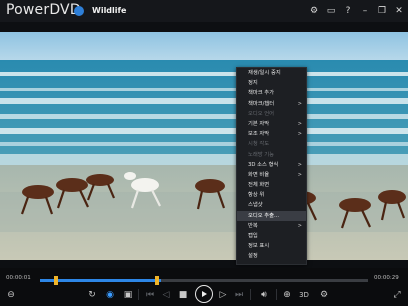 This screenshot has height=306, width=408. What do you see at coordinates (287, 295) in the screenshot?
I see `zoom-icon: ⊕` at bounding box center [287, 295].